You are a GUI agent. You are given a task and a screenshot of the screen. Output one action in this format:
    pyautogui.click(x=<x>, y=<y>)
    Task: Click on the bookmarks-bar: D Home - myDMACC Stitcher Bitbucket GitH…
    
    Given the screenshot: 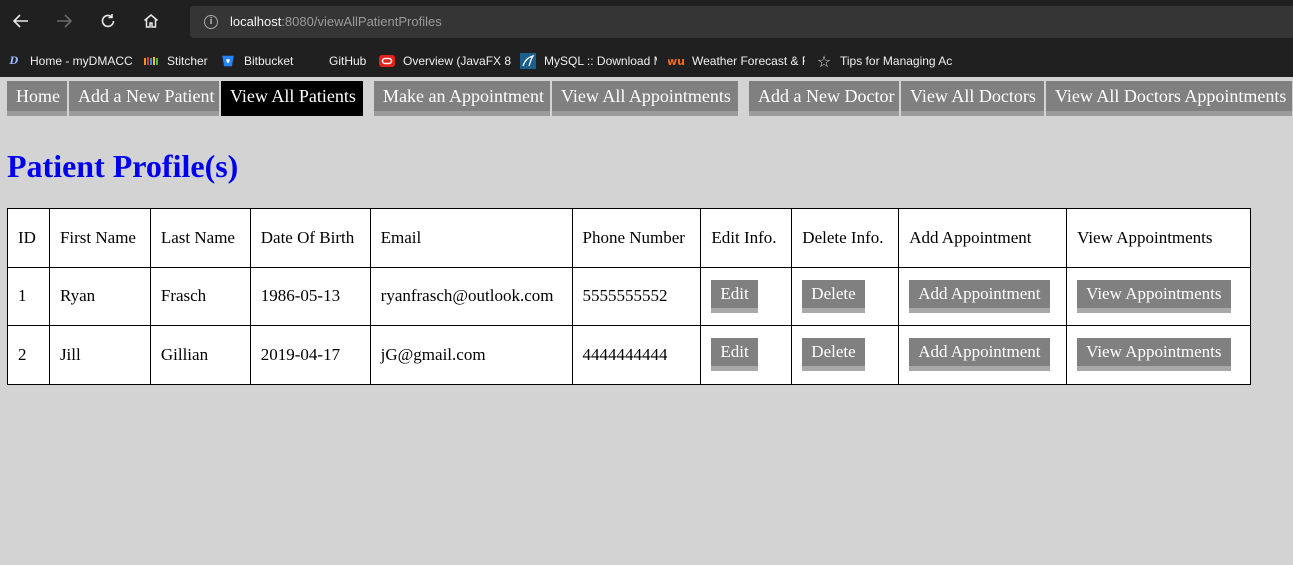 What is the action you would take?
    pyautogui.click(x=646, y=61)
    